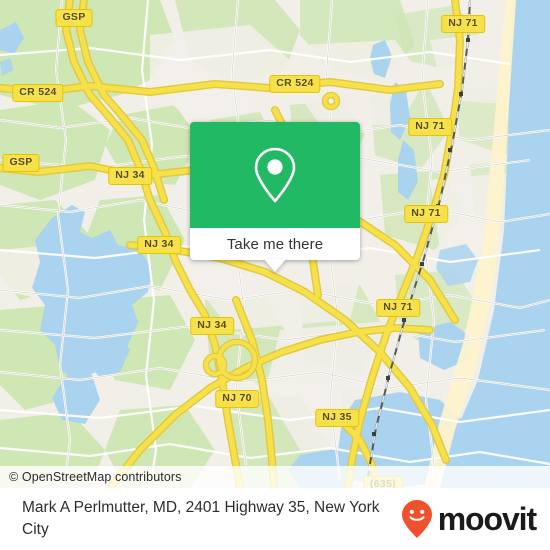 The width and height of the screenshot is (550, 550). I want to click on map-pin-icon, so click(275, 175).